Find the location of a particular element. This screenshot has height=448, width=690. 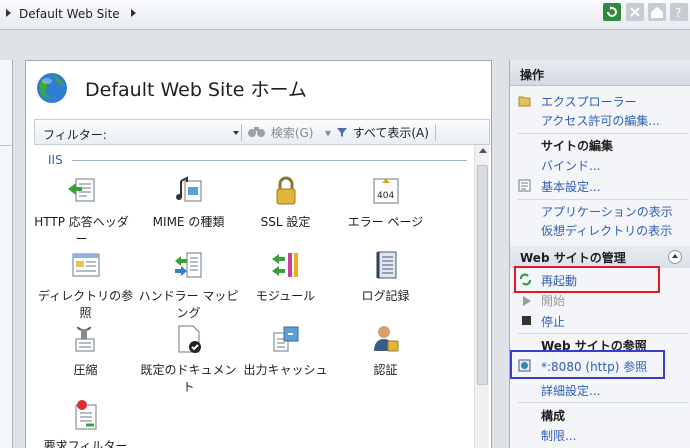

feature-request-filtering: 要求フィルター is located at coordinates (85, 423).